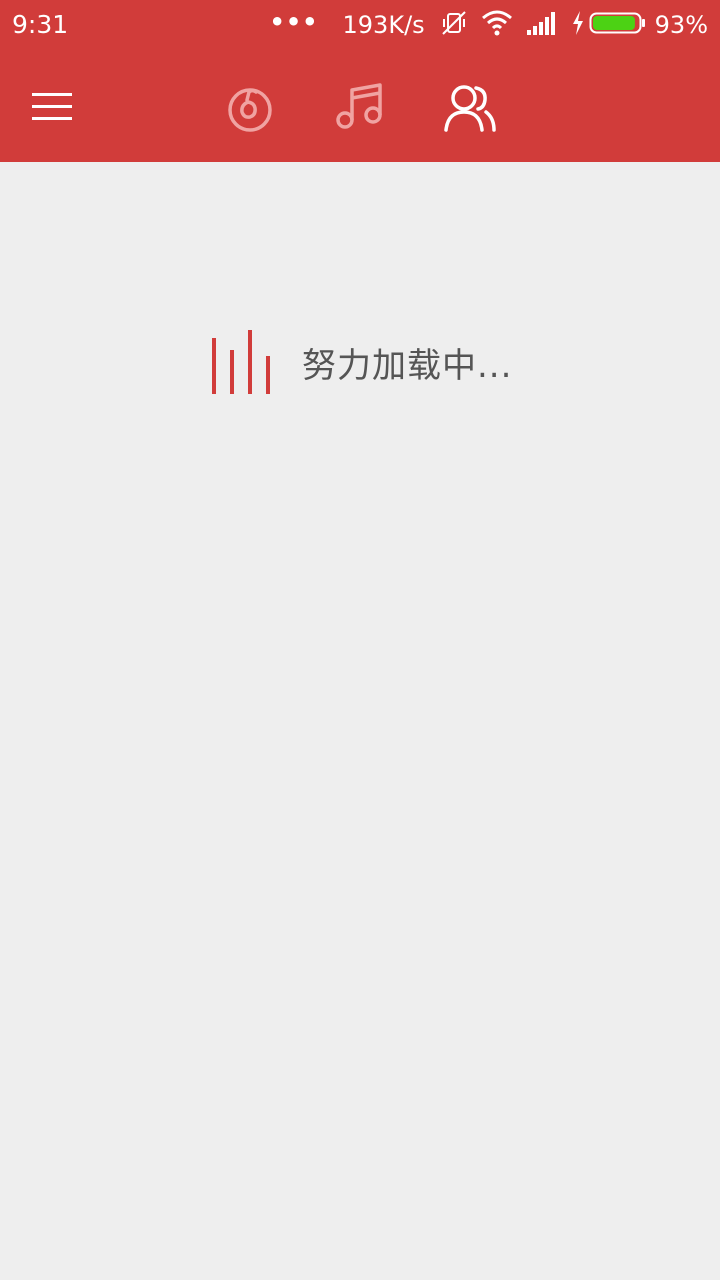  I want to click on hamburger-menu-icon, so click(53, 107).